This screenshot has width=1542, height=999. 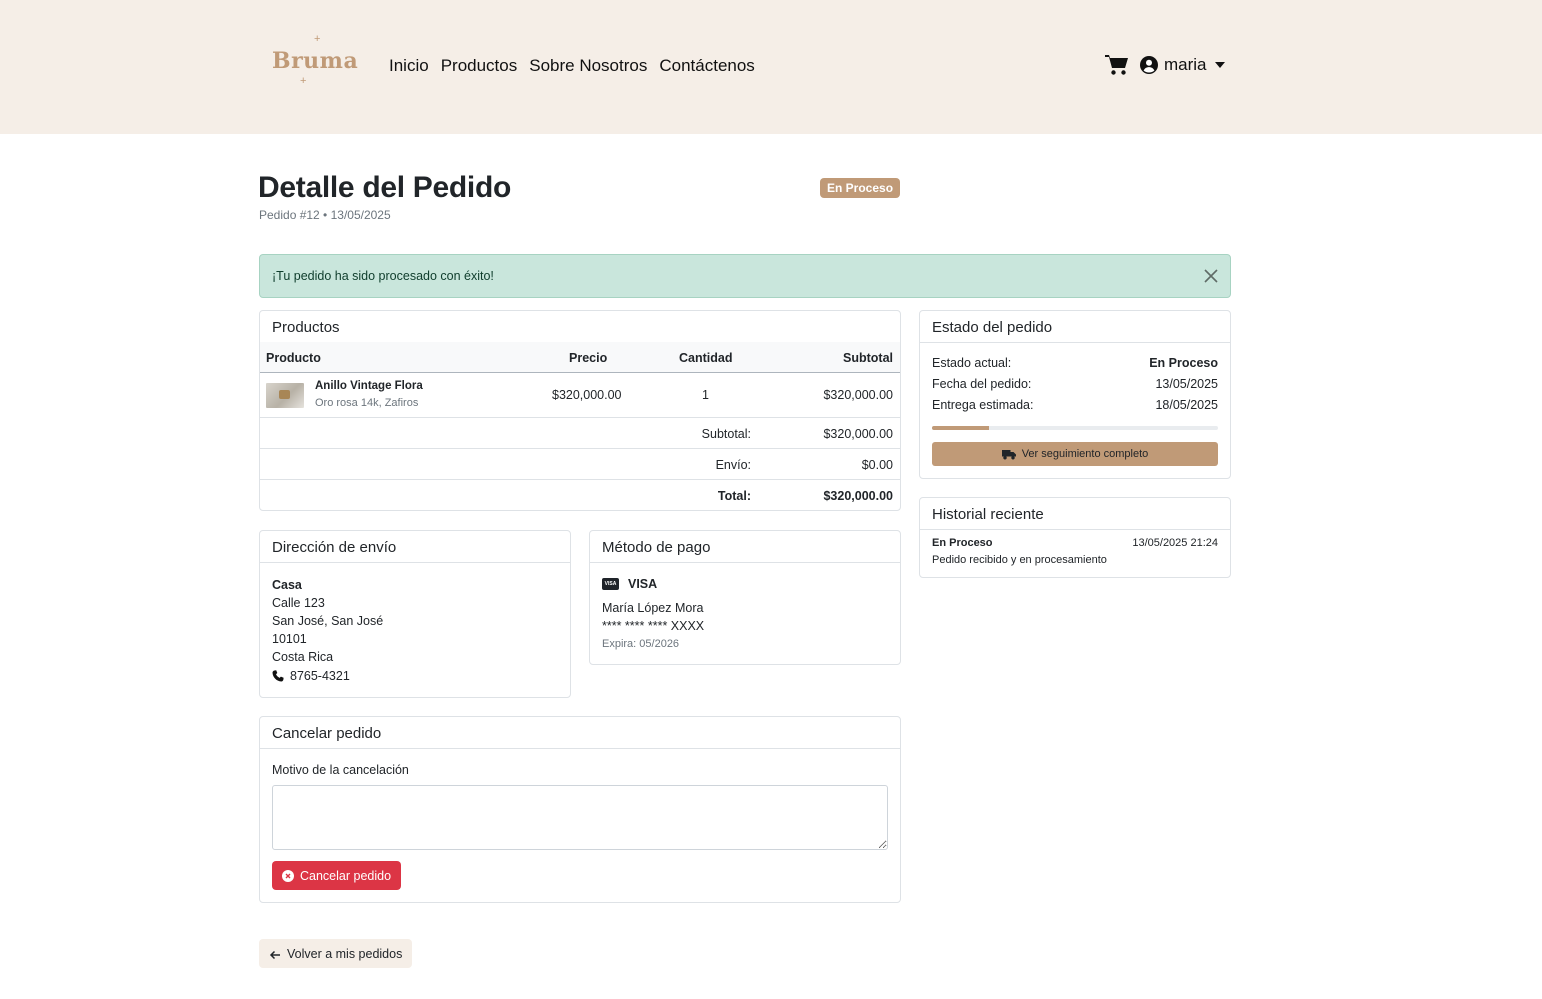 What do you see at coordinates (415, 547) in the screenshot?
I see `shipping-address-header: Dirección de envío` at bounding box center [415, 547].